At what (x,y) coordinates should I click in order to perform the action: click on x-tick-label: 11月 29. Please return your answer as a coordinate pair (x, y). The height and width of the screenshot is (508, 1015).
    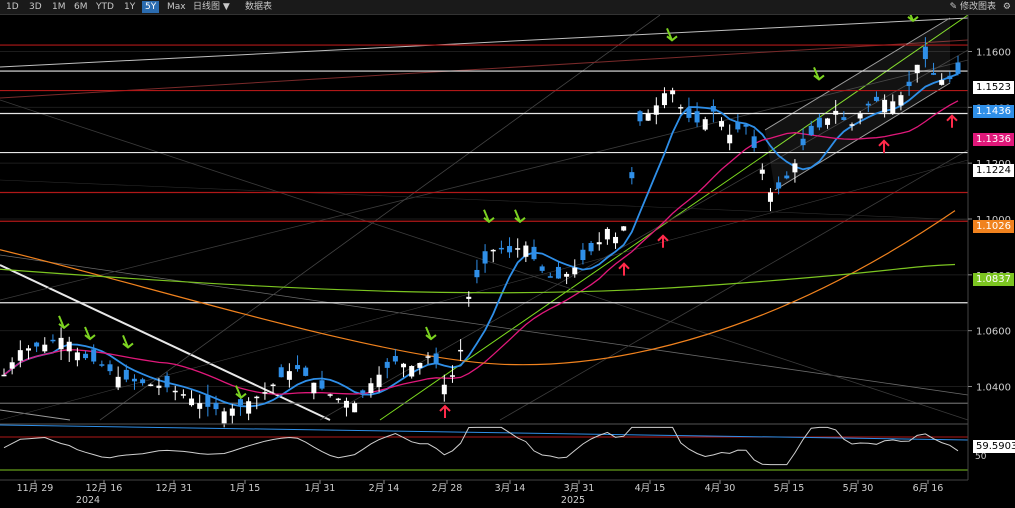
    Looking at the image, I should click on (35, 488).